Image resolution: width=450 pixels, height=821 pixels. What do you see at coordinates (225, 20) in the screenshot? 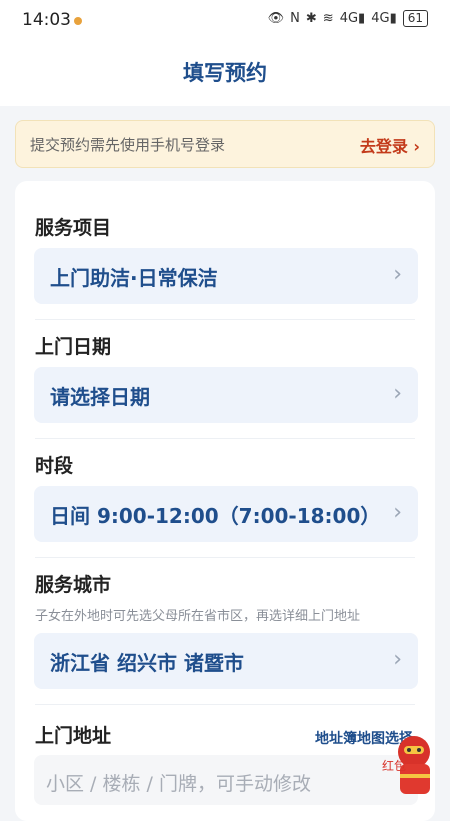
I see `status-bar: 14:03 👁 N ✱ ≋ 4G▮ 4G▮ 61` at bounding box center [225, 20].